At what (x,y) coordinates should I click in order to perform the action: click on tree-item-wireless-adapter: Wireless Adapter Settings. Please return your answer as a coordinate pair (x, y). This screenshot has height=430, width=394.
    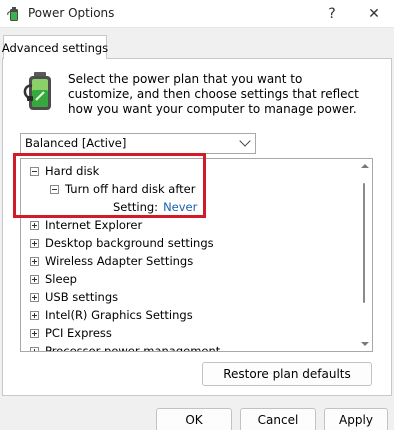
    Looking at the image, I should click on (111, 261).